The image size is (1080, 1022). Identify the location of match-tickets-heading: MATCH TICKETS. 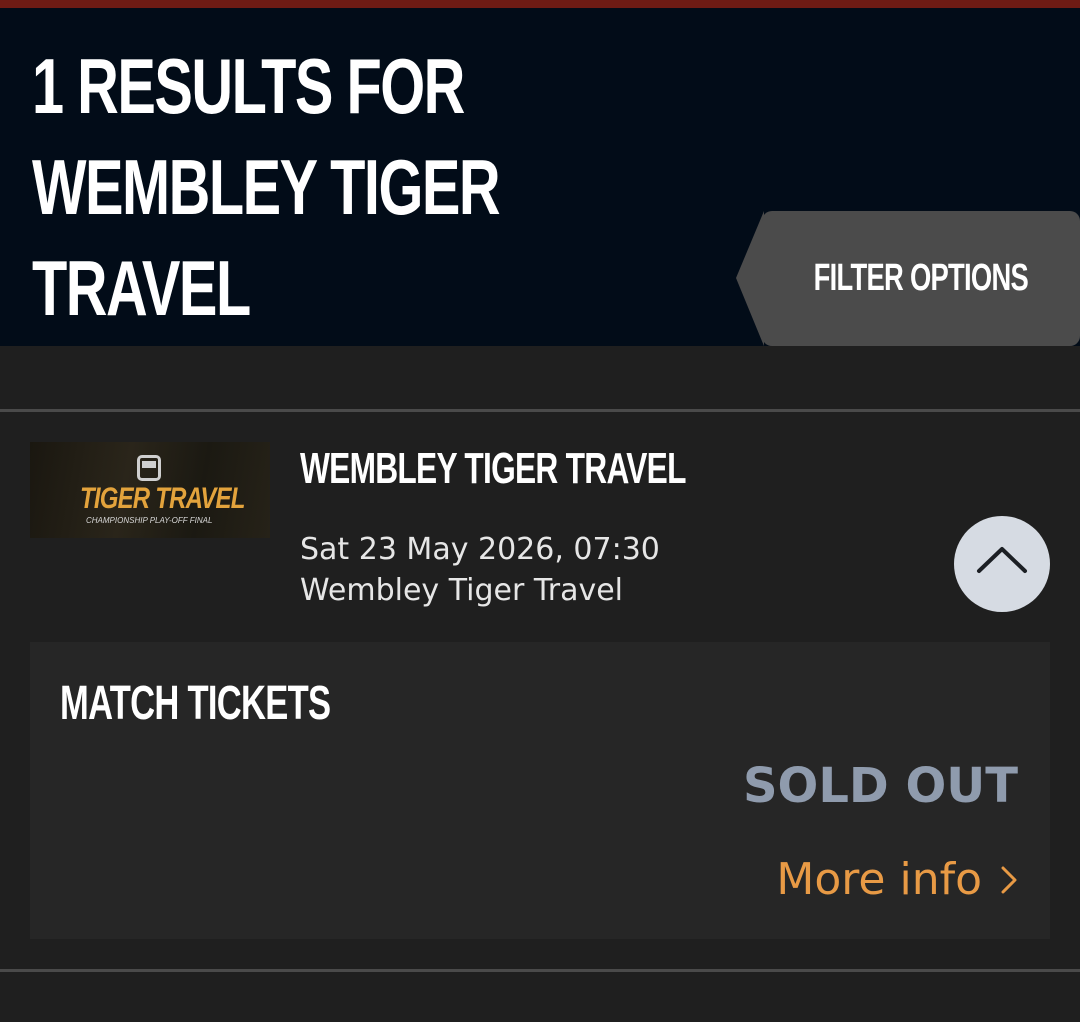
(195, 703).